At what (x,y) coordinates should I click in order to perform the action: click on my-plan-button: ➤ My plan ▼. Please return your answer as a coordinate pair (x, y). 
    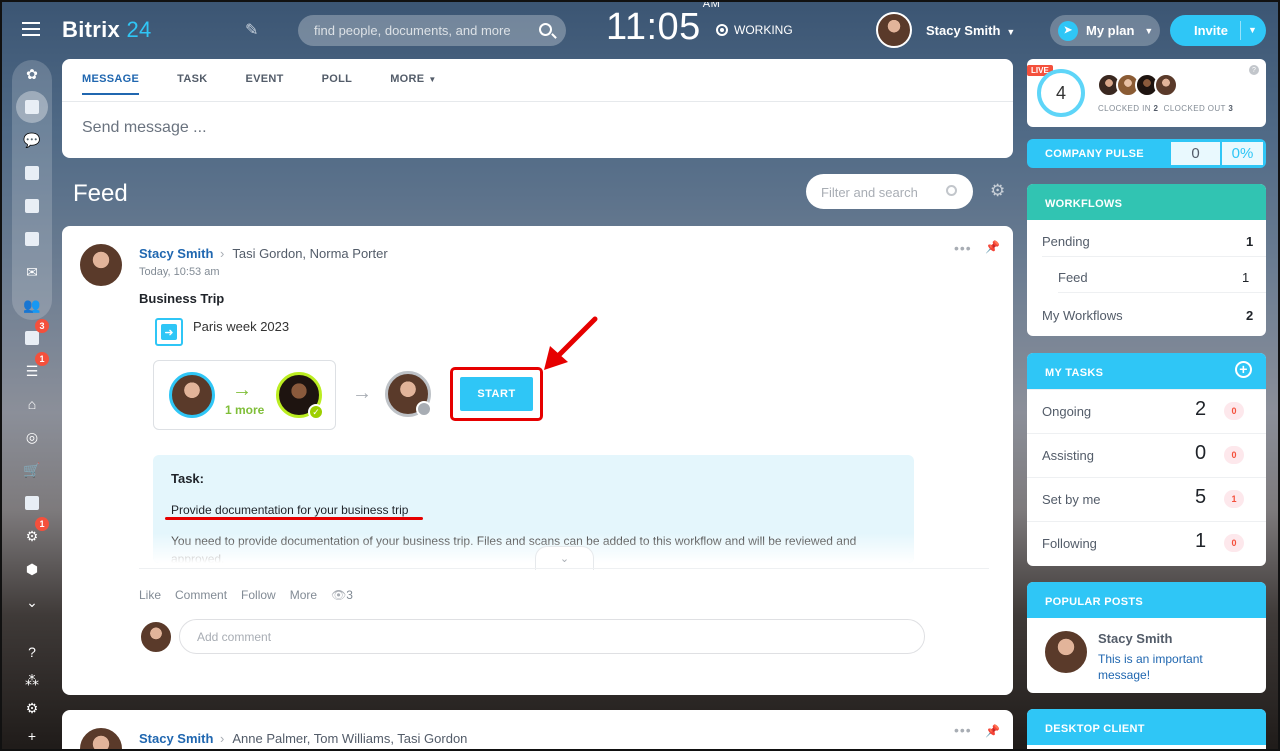
    Looking at the image, I should click on (1105, 30).